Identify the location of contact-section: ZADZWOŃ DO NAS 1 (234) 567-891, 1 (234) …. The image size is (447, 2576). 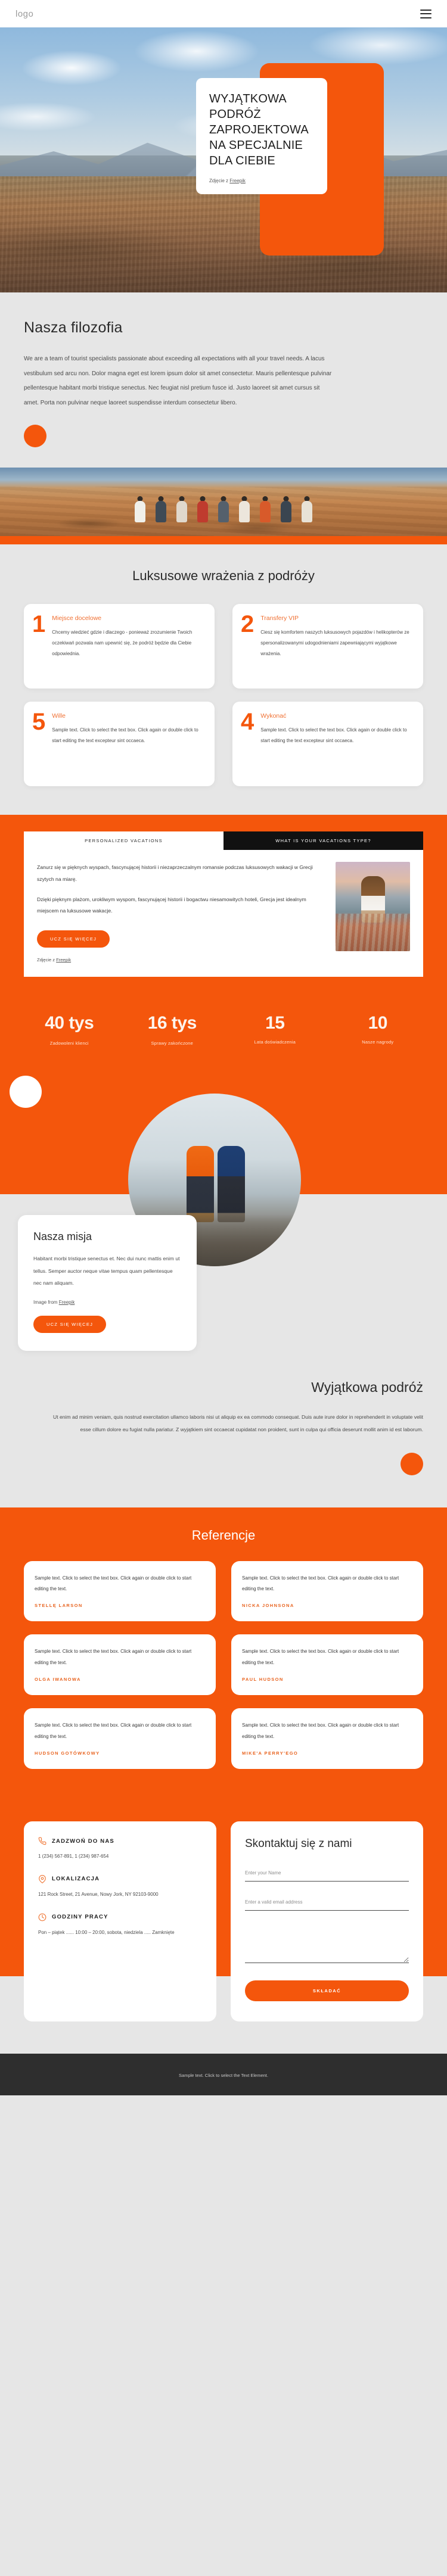
(223, 1927).